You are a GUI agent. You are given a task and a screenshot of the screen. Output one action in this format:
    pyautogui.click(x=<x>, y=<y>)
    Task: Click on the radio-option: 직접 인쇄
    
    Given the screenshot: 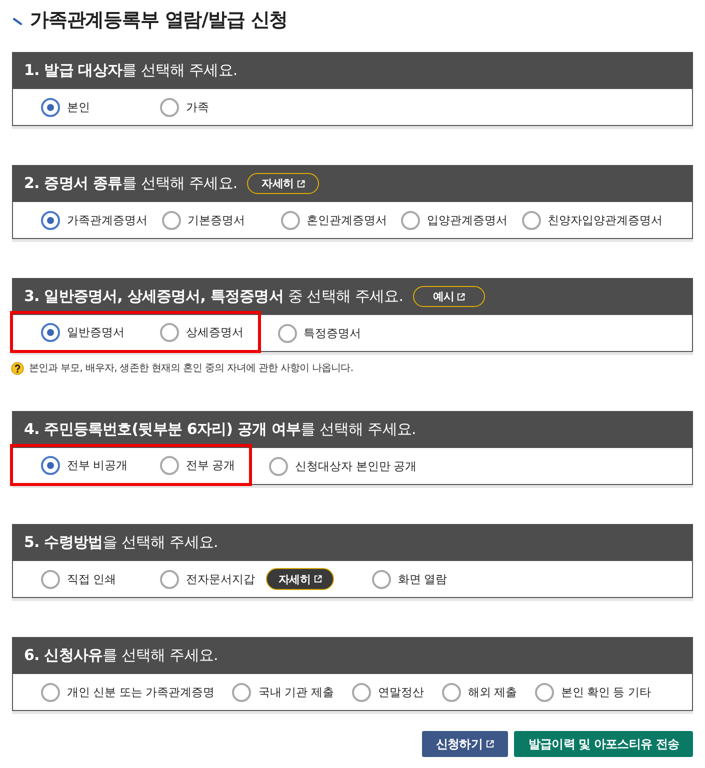 What is the action you would take?
    pyautogui.click(x=78, y=579)
    